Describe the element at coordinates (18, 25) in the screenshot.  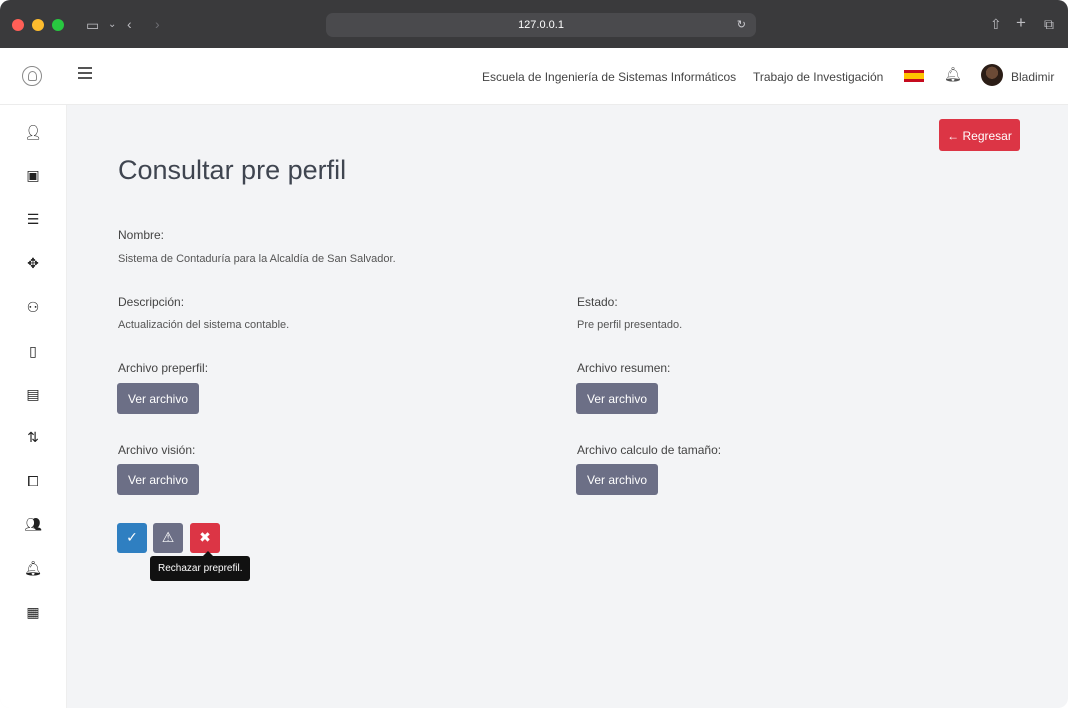
I see `close-window-button` at that location.